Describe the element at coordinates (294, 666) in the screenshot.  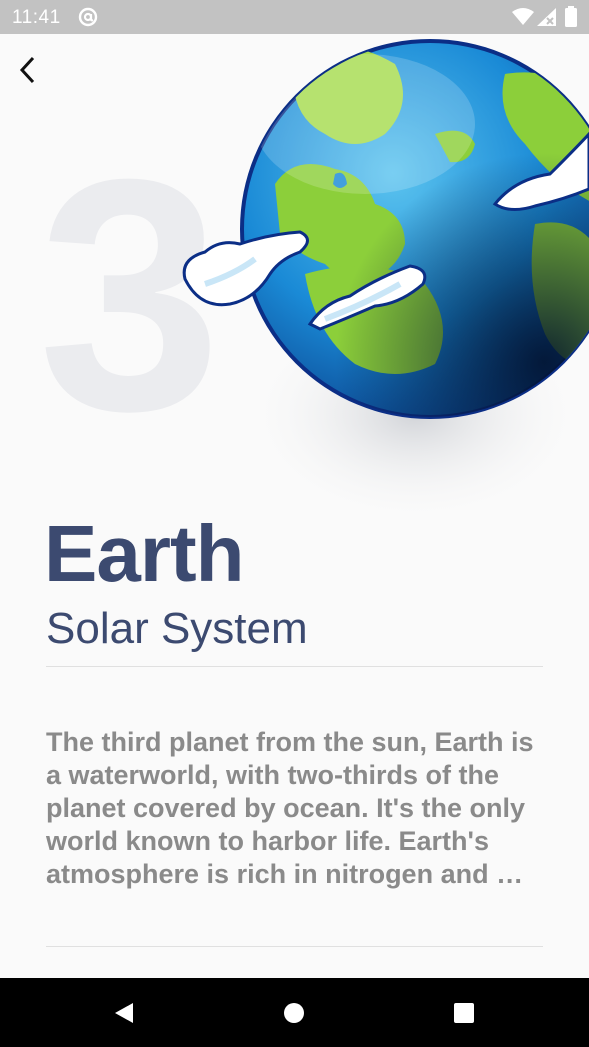
I see `divider-top` at that location.